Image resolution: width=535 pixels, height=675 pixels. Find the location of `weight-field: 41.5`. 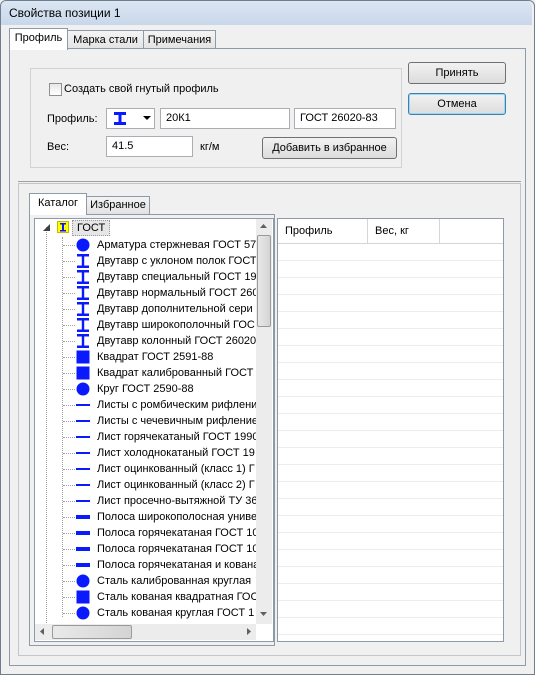

weight-field: 41.5 is located at coordinates (149, 146).